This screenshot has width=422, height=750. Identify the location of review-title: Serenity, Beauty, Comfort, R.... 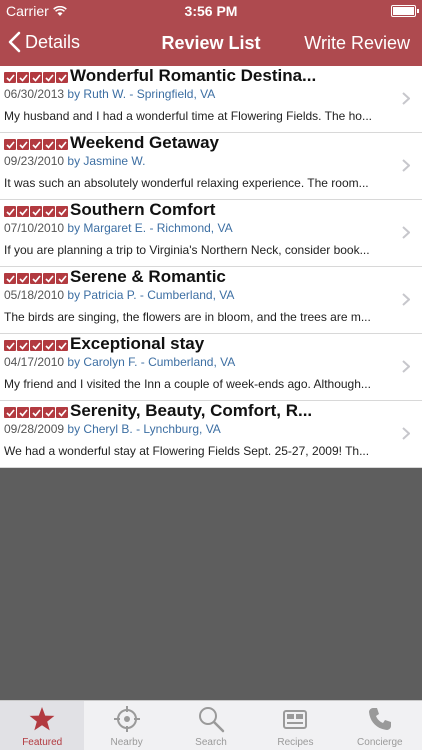
(191, 410).